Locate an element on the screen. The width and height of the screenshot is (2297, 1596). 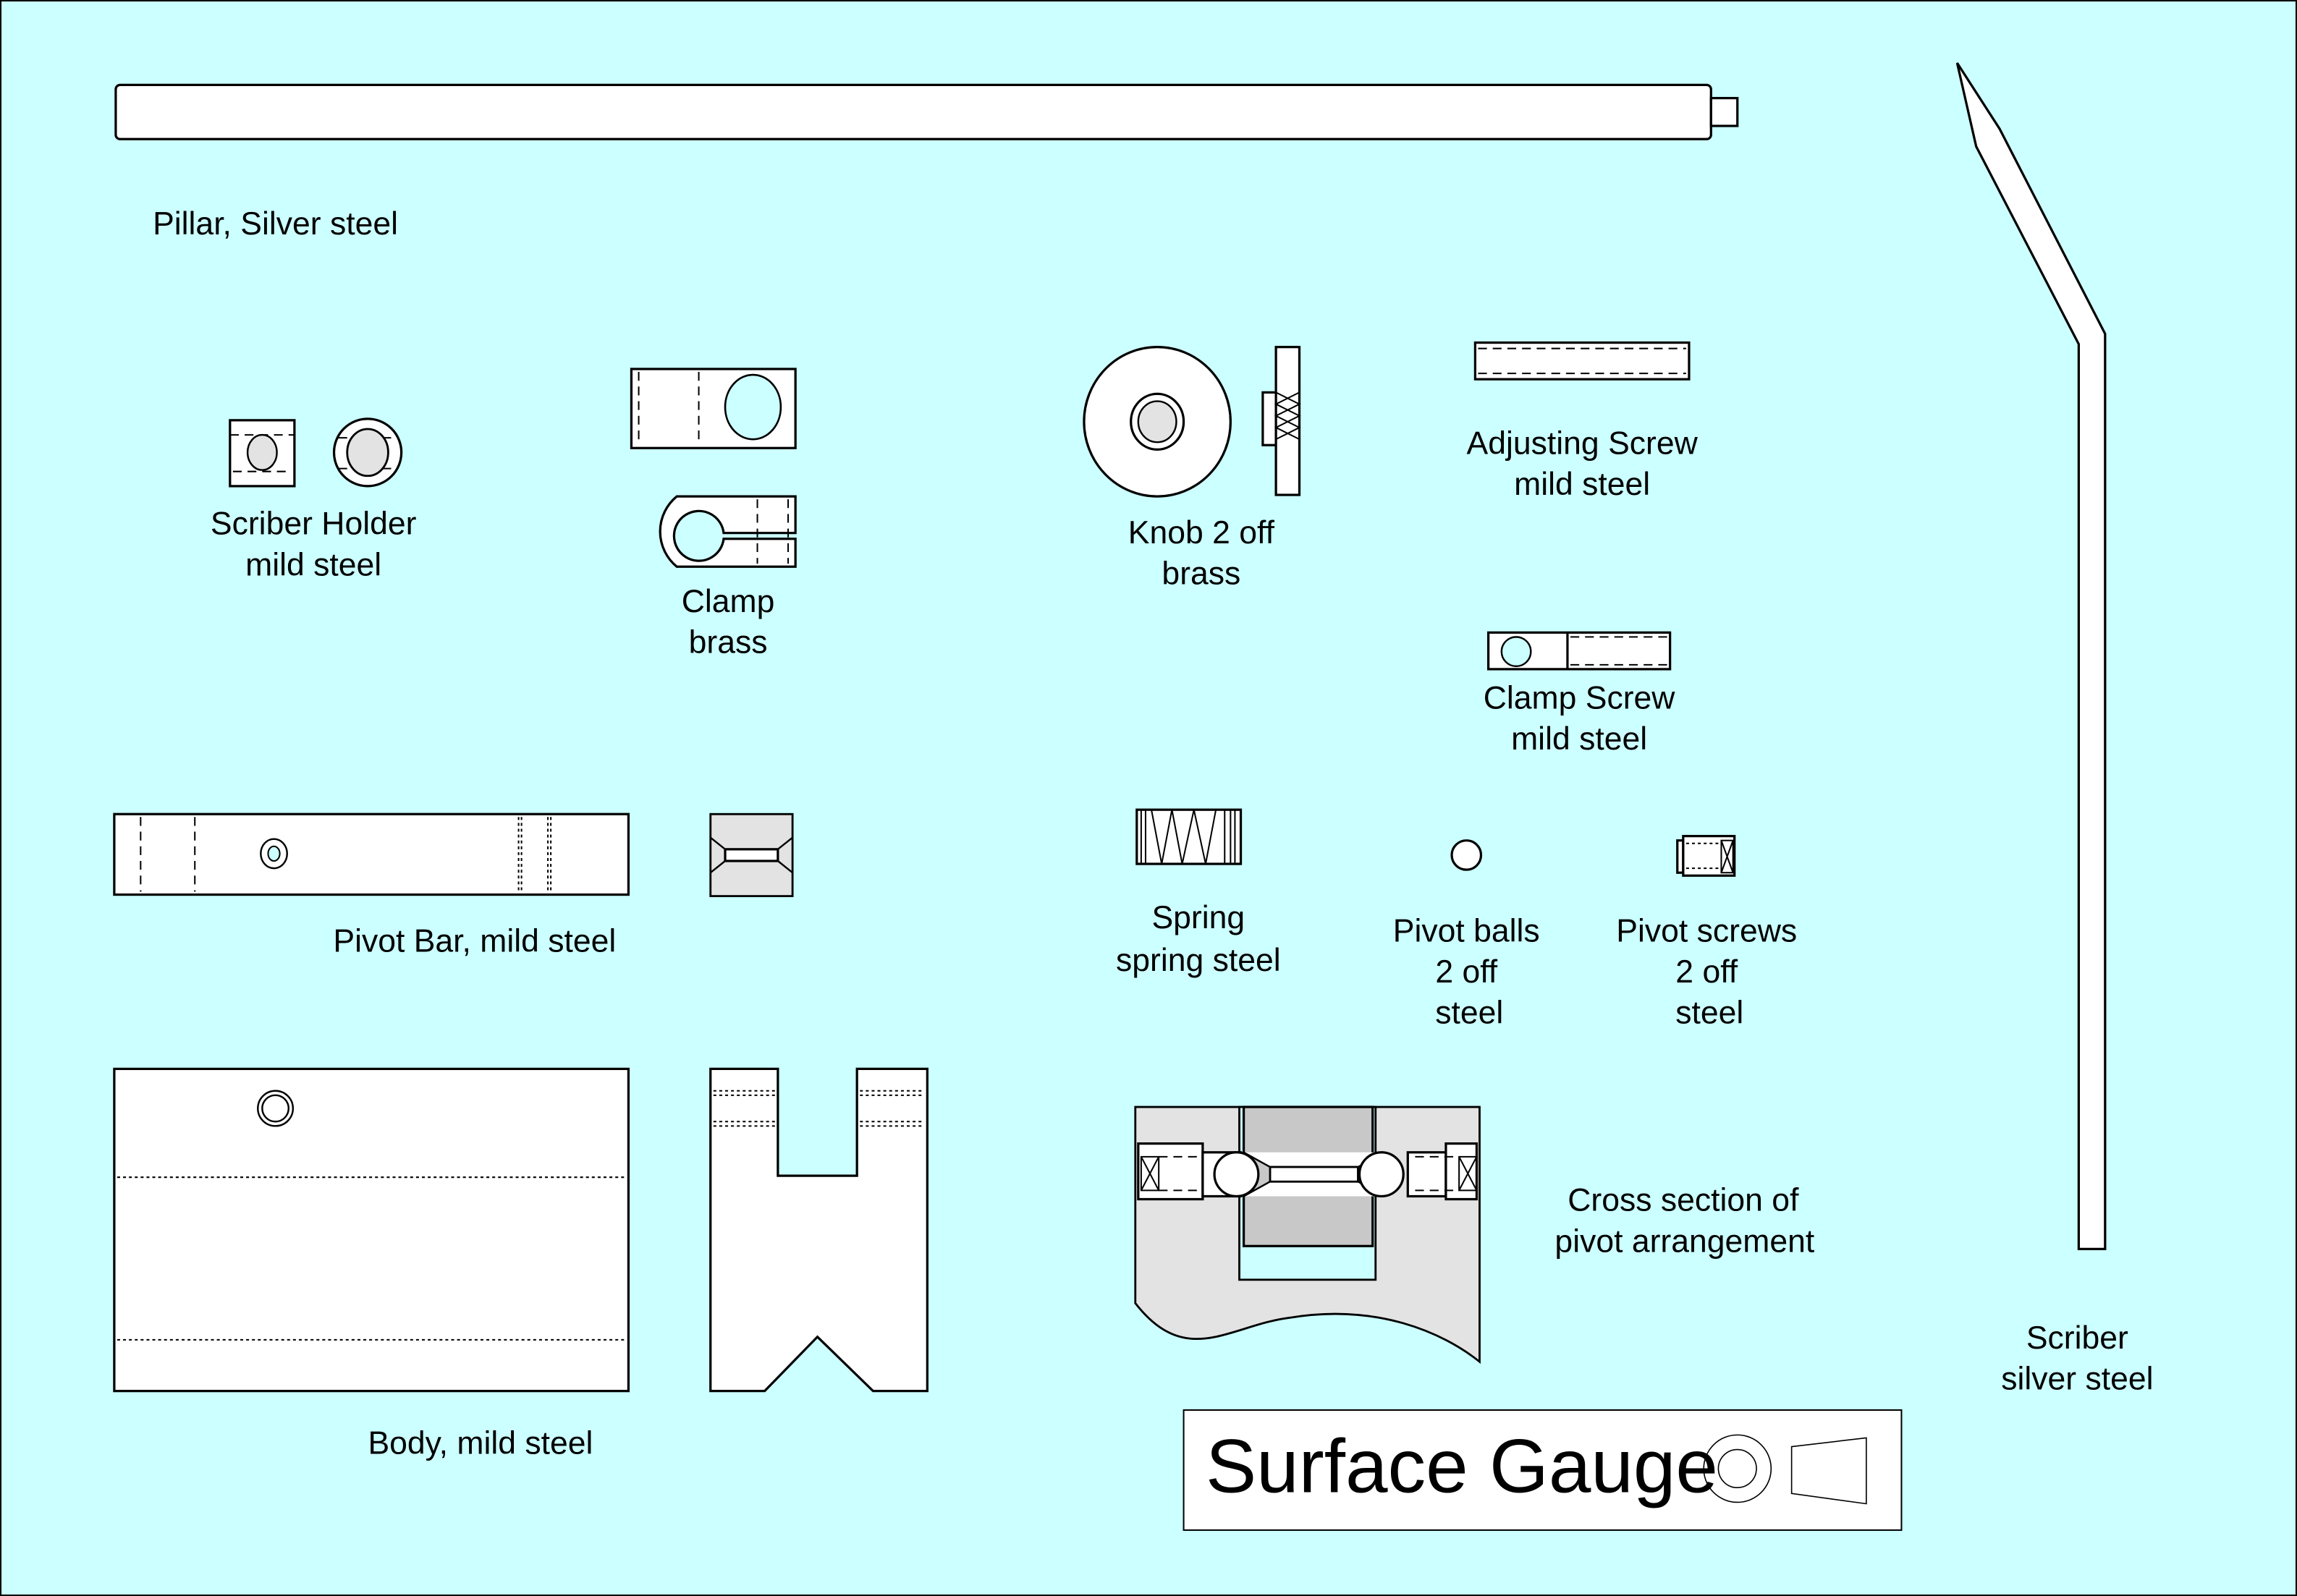
pivot-ball-drawing is located at coordinates (1466, 855).